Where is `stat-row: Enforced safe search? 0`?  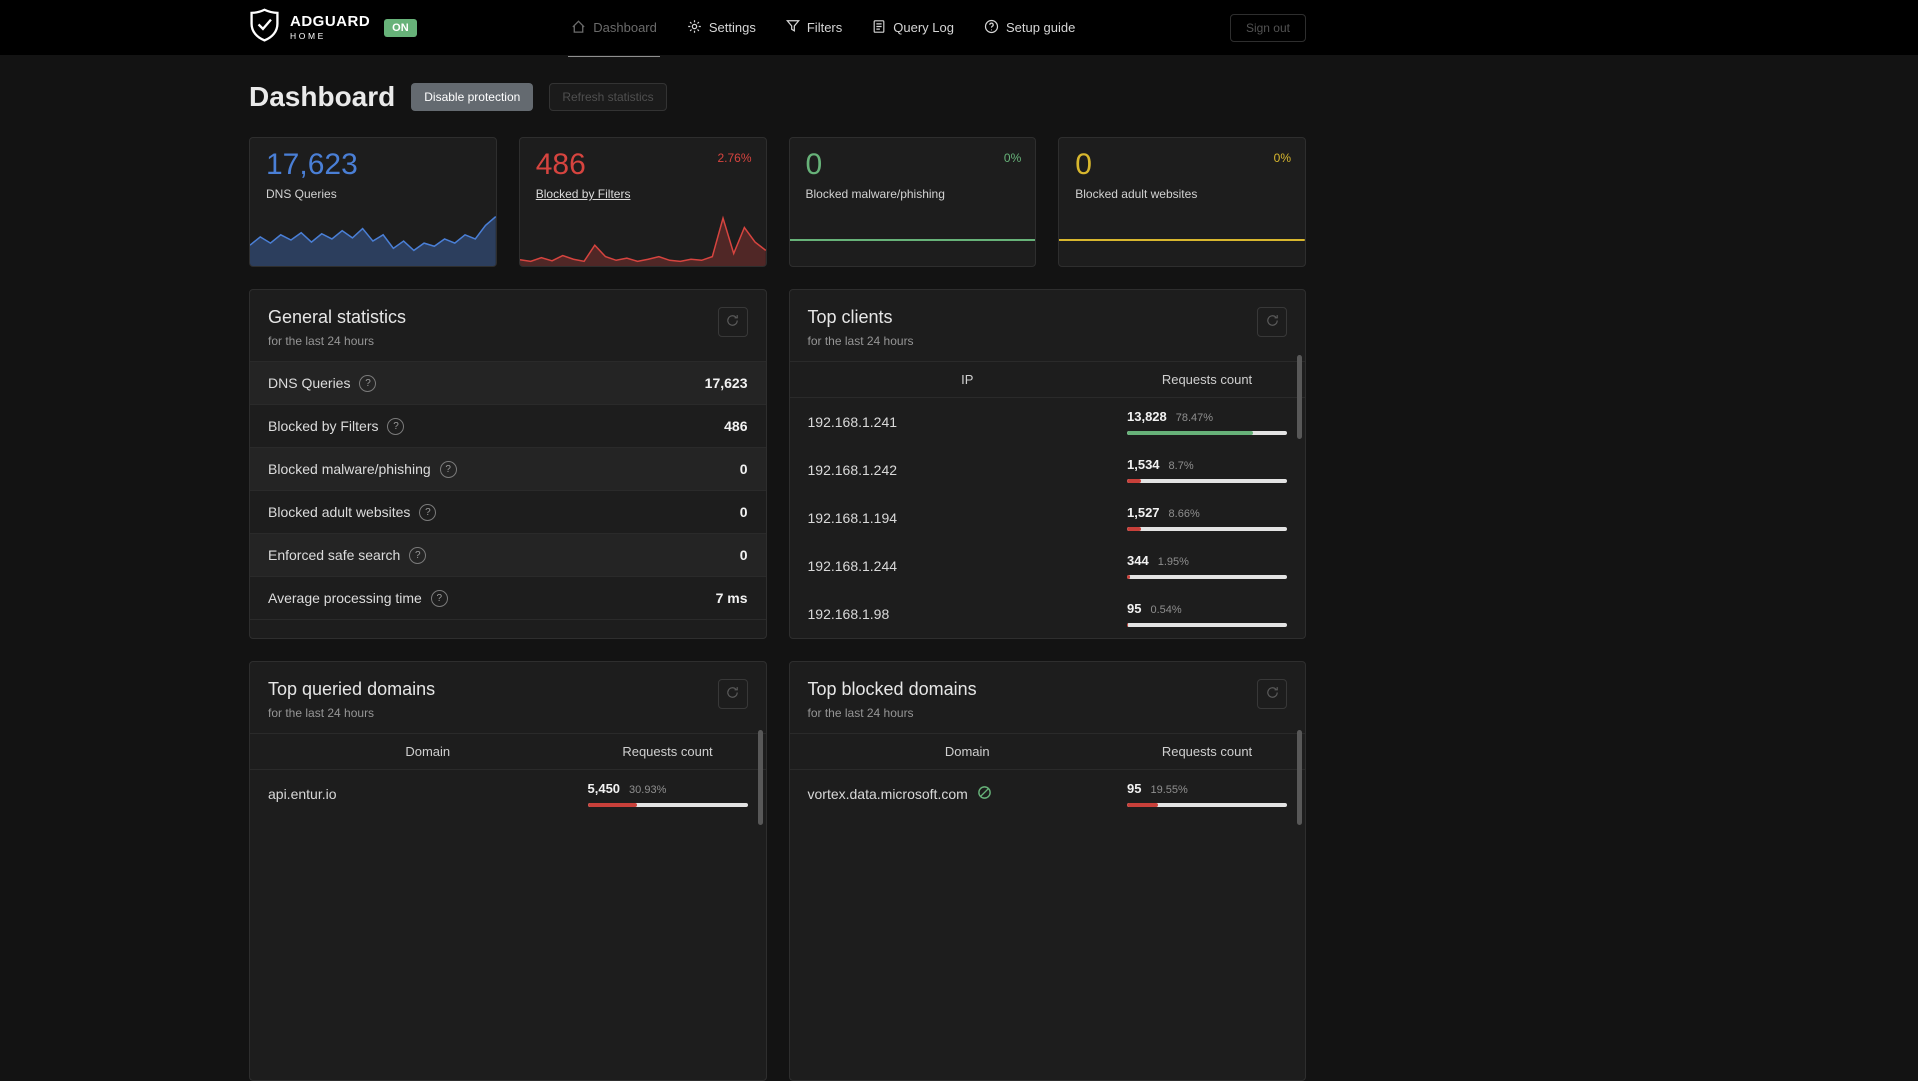
stat-row: Enforced safe search? 0 is located at coordinates (508, 555).